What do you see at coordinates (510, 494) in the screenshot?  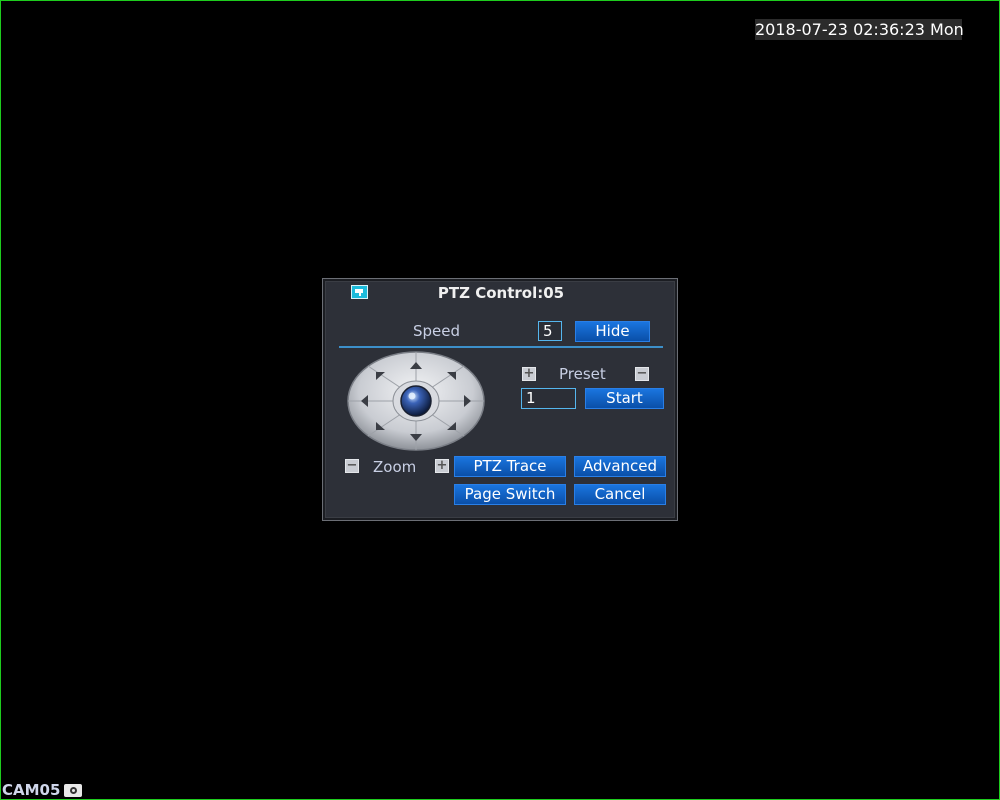 I see `page-switch-button: Page Switch` at bounding box center [510, 494].